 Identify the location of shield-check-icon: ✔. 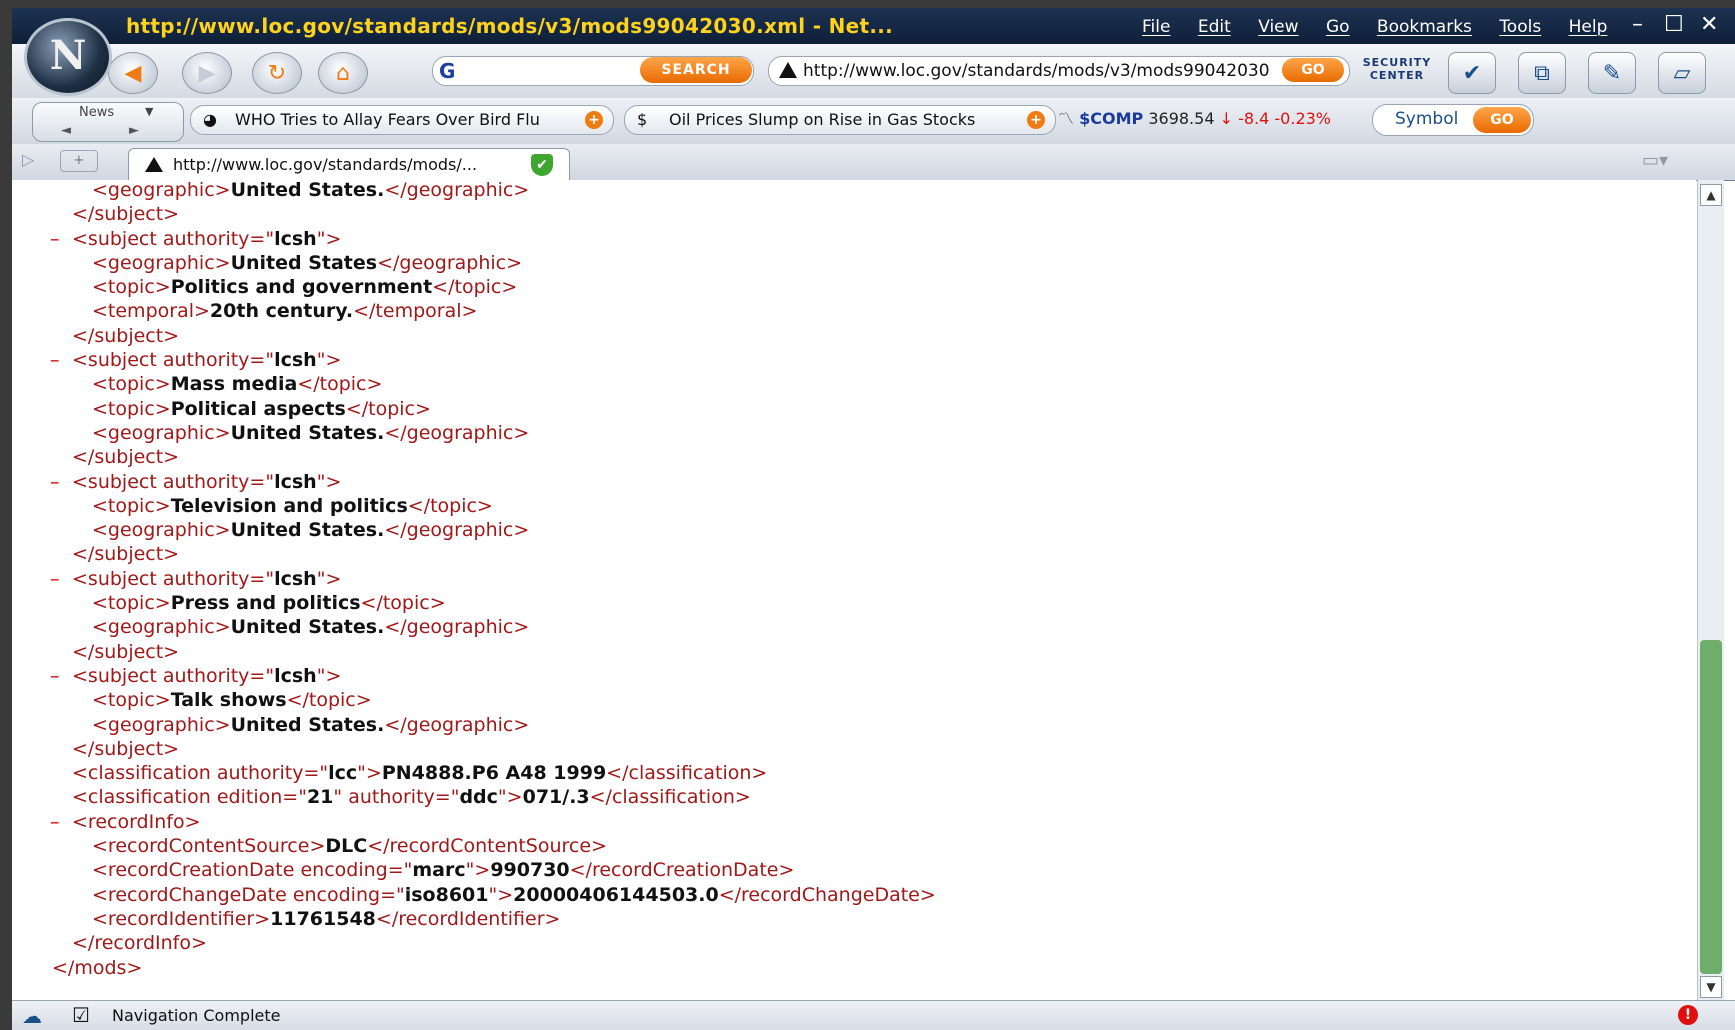
(542, 165).